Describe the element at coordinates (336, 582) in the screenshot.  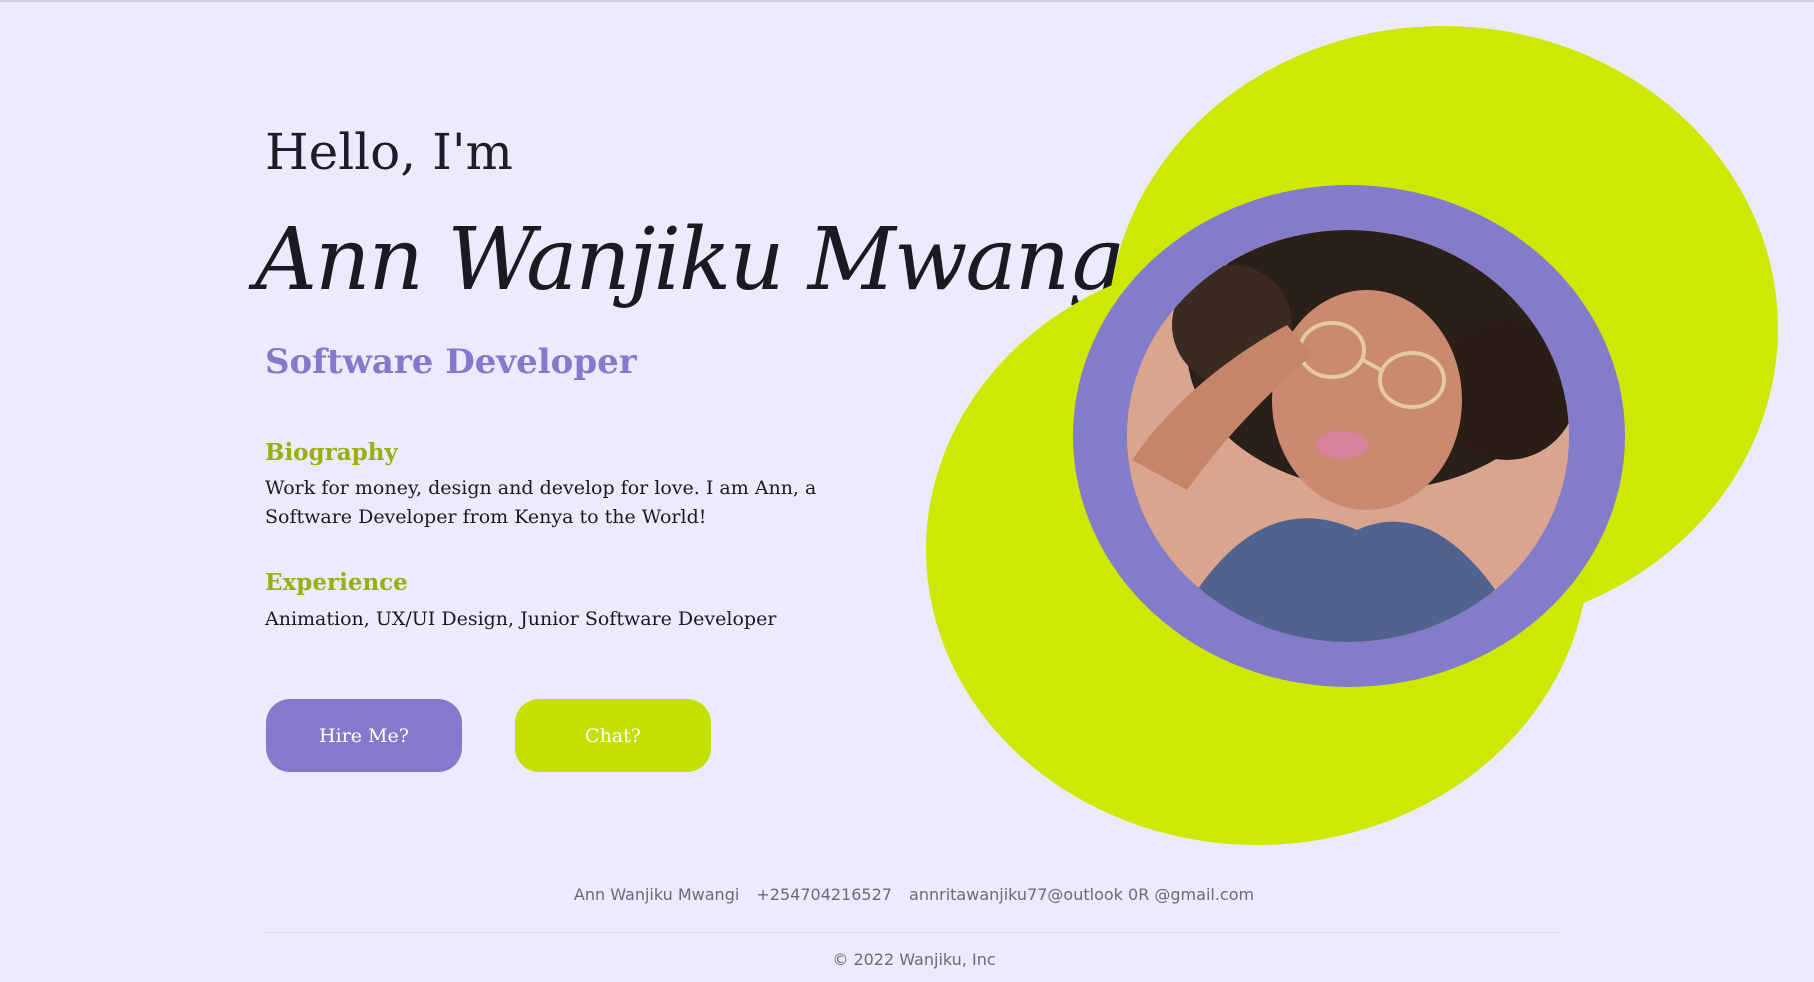
I see `experience-title: Experience` at that location.